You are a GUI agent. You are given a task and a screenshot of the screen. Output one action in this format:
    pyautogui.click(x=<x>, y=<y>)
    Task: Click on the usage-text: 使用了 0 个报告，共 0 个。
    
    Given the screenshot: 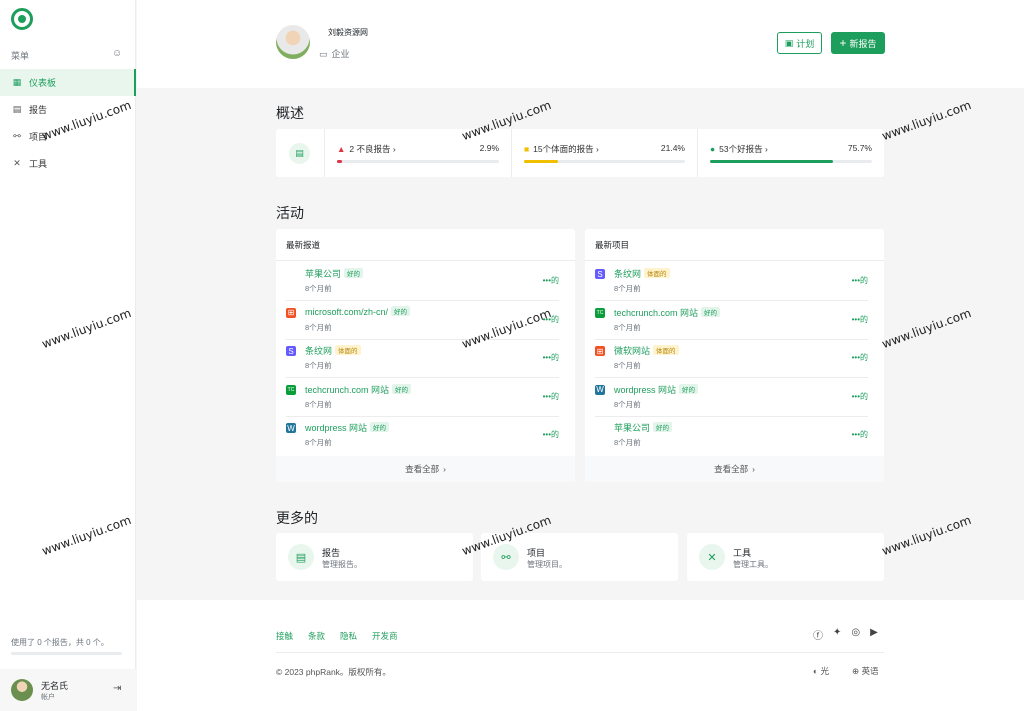 What is the action you would take?
    pyautogui.click(x=60, y=642)
    